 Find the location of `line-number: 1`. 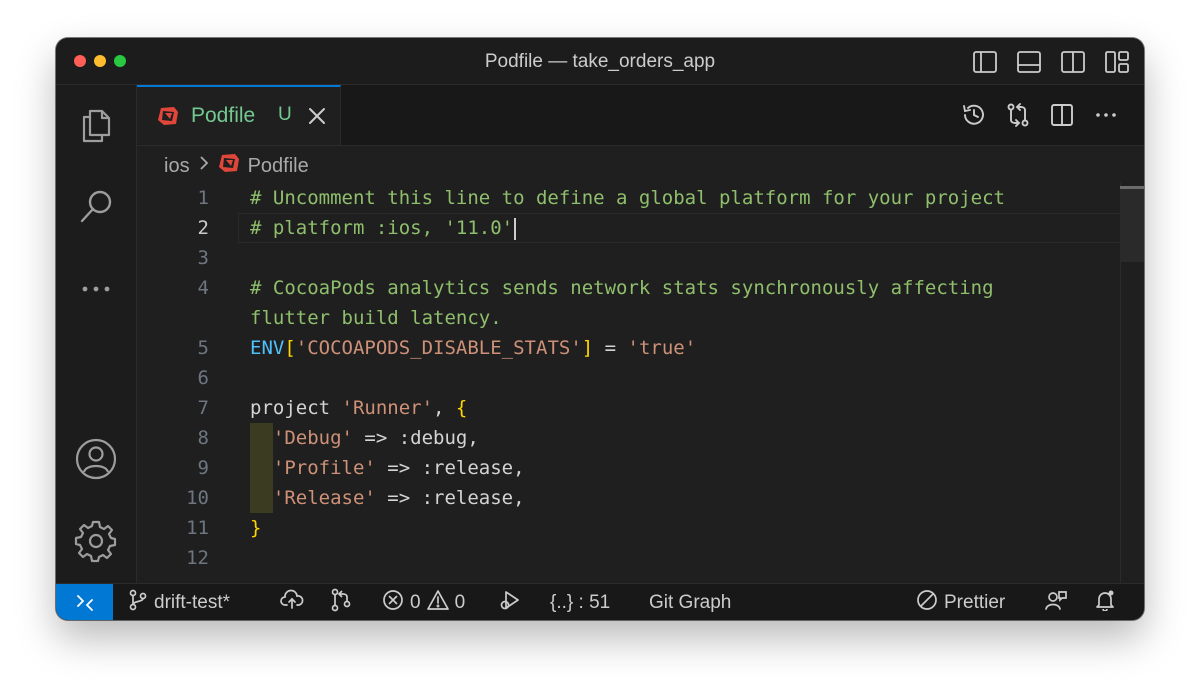

line-number: 1 is located at coordinates (203, 198).